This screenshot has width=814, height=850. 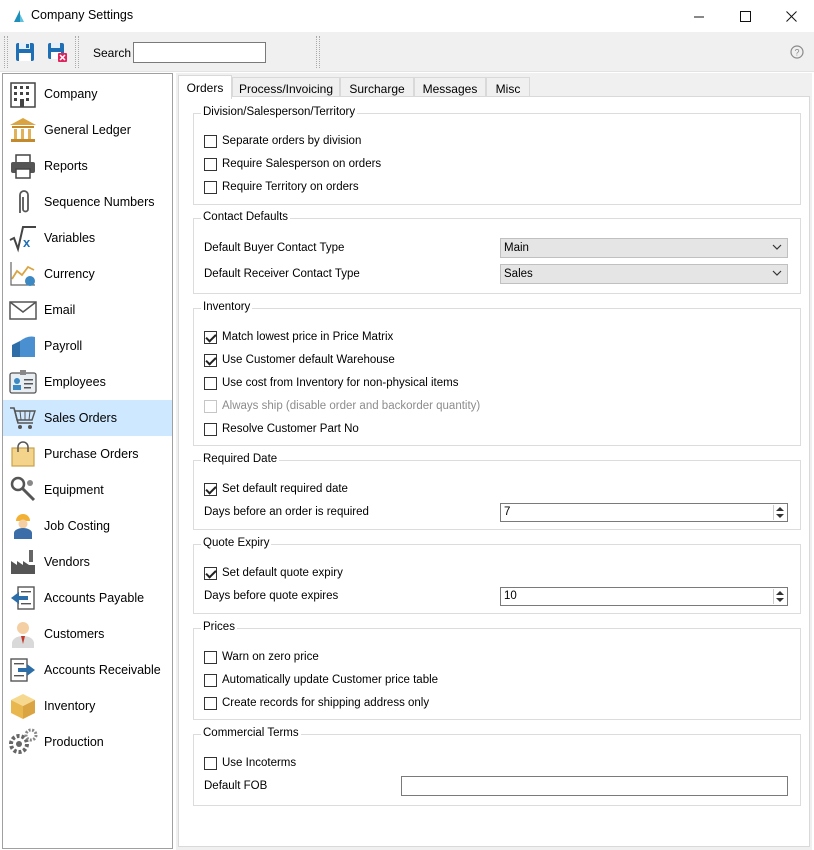 What do you see at coordinates (699, 16) in the screenshot?
I see `minimize-button` at bounding box center [699, 16].